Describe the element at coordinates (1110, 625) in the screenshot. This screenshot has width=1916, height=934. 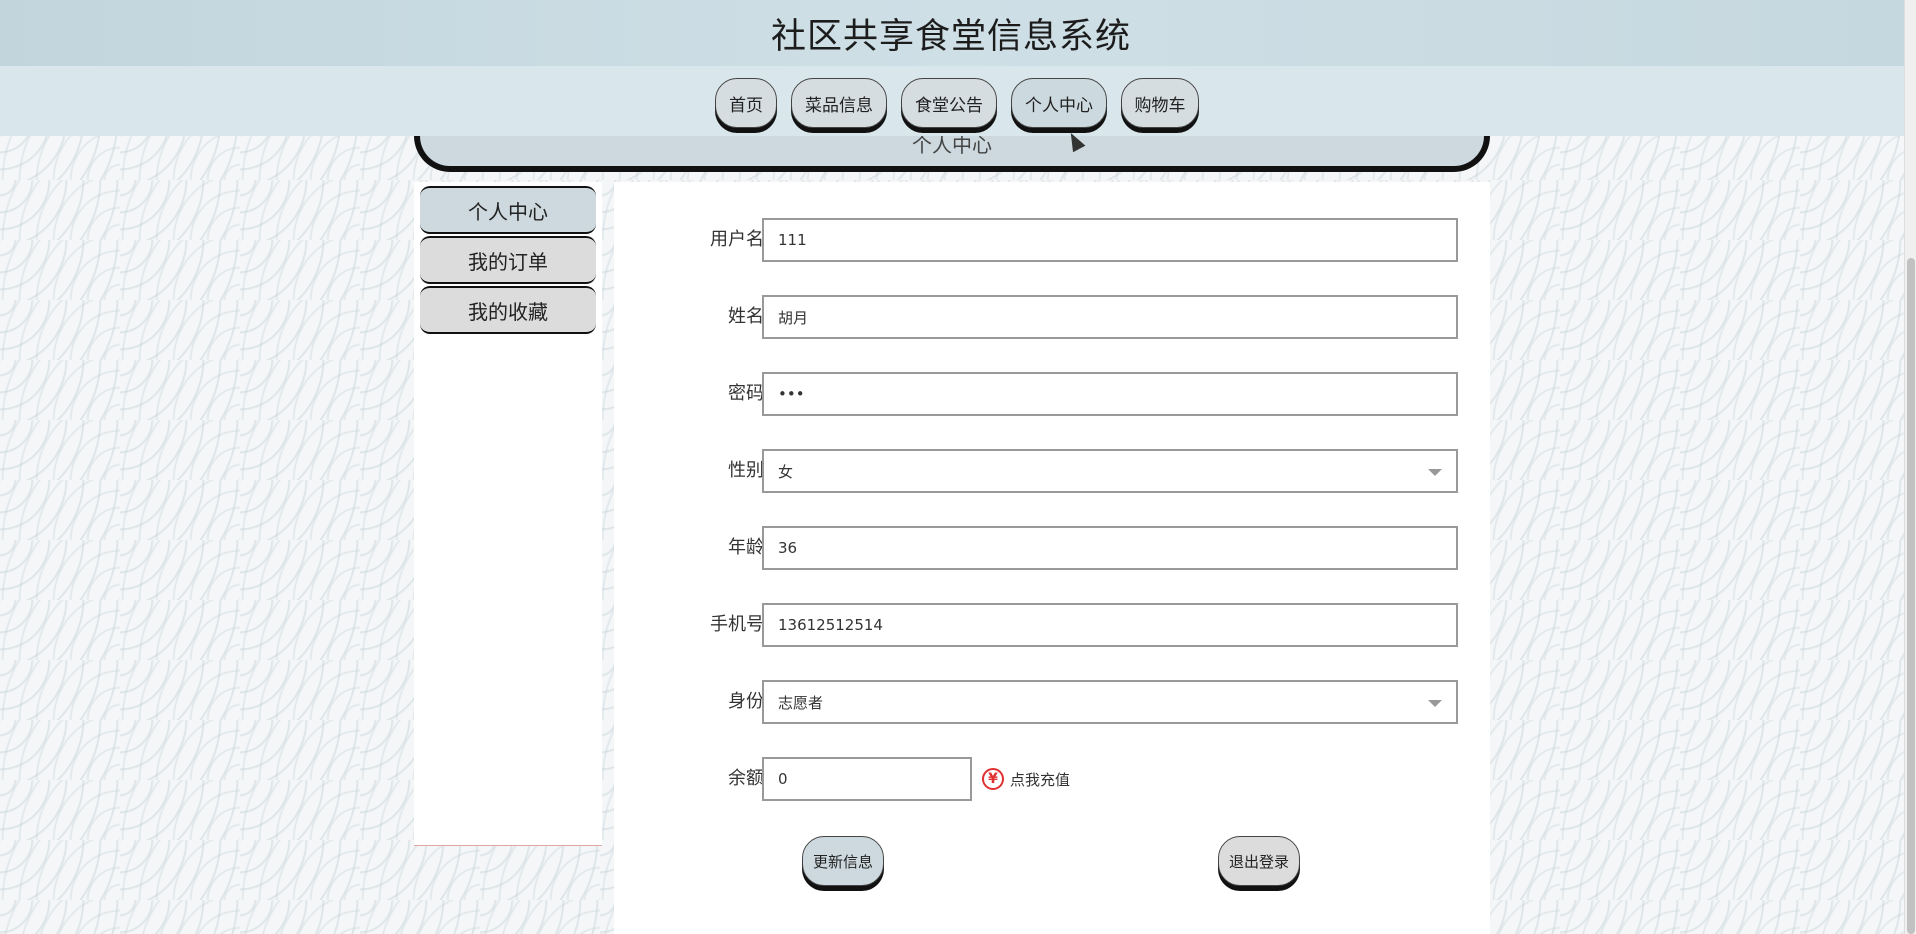
I see `phone-input: 13612512514` at that location.